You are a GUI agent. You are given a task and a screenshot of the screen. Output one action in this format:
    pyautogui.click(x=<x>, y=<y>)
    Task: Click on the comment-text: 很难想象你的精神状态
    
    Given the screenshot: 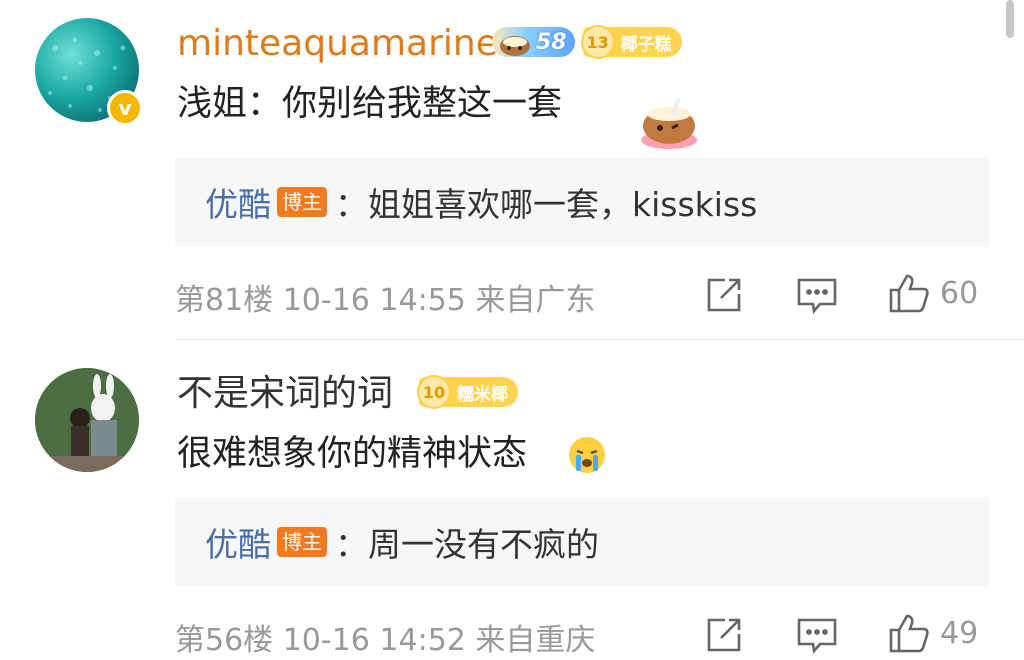 What is the action you would take?
    pyautogui.click(x=352, y=454)
    